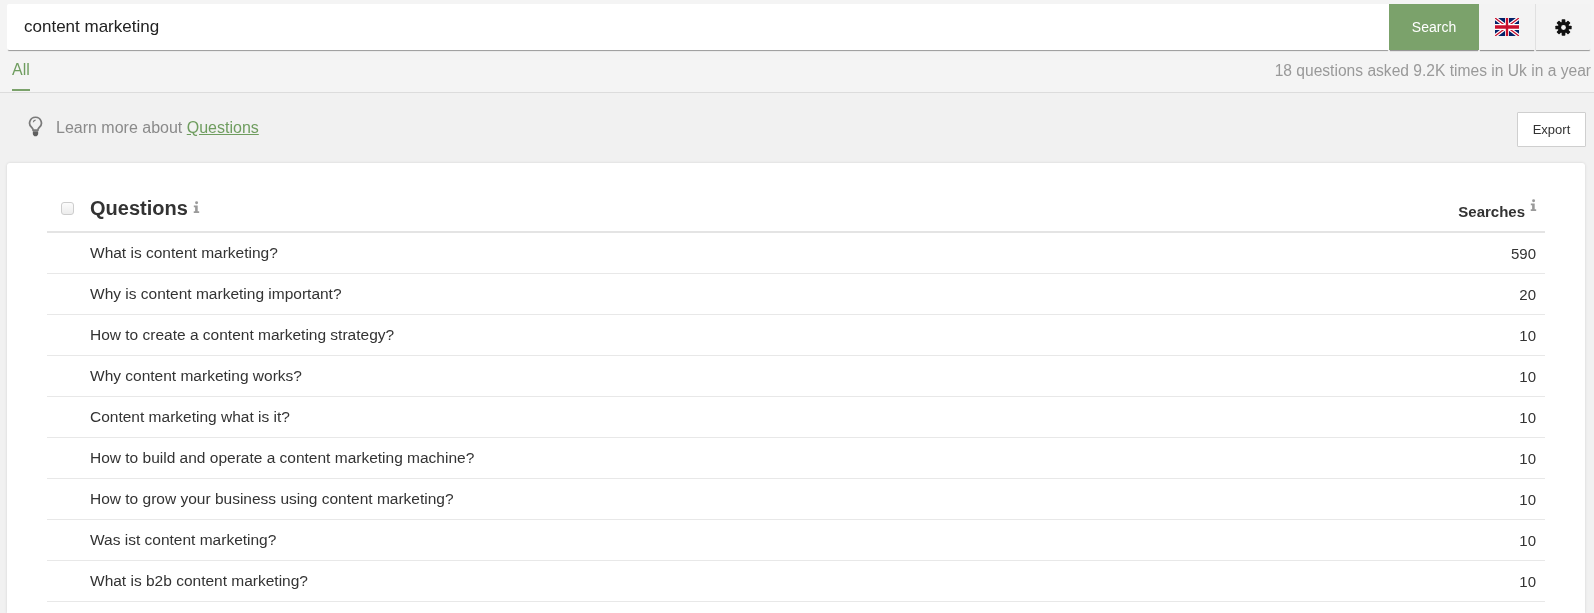 This screenshot has height=613, width=1594. I want to click on select-all-checkbox, so click(67, 208).